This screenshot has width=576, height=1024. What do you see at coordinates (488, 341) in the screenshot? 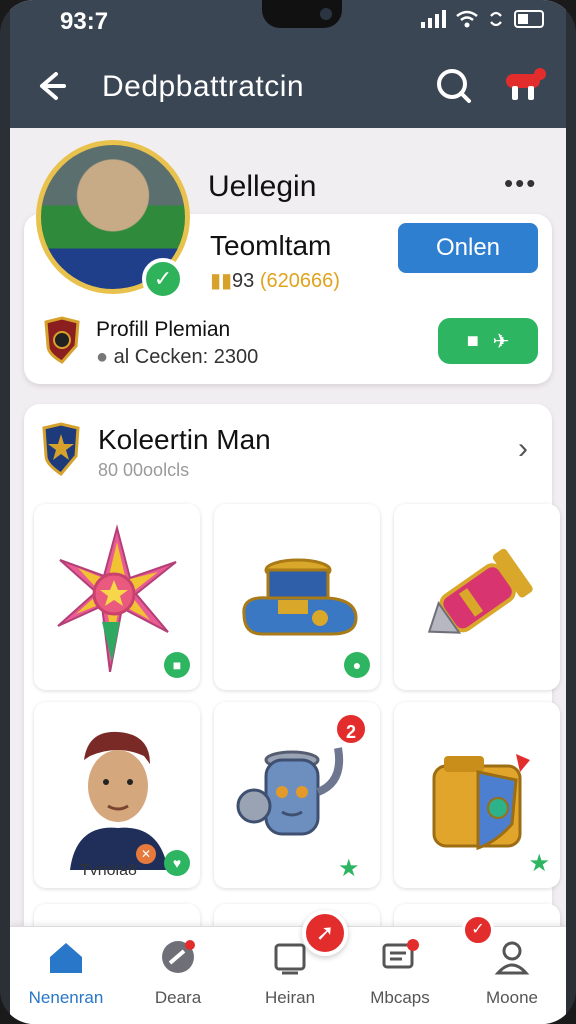
I see `share-button: ■ ✈` at bounding box center [488, 341].